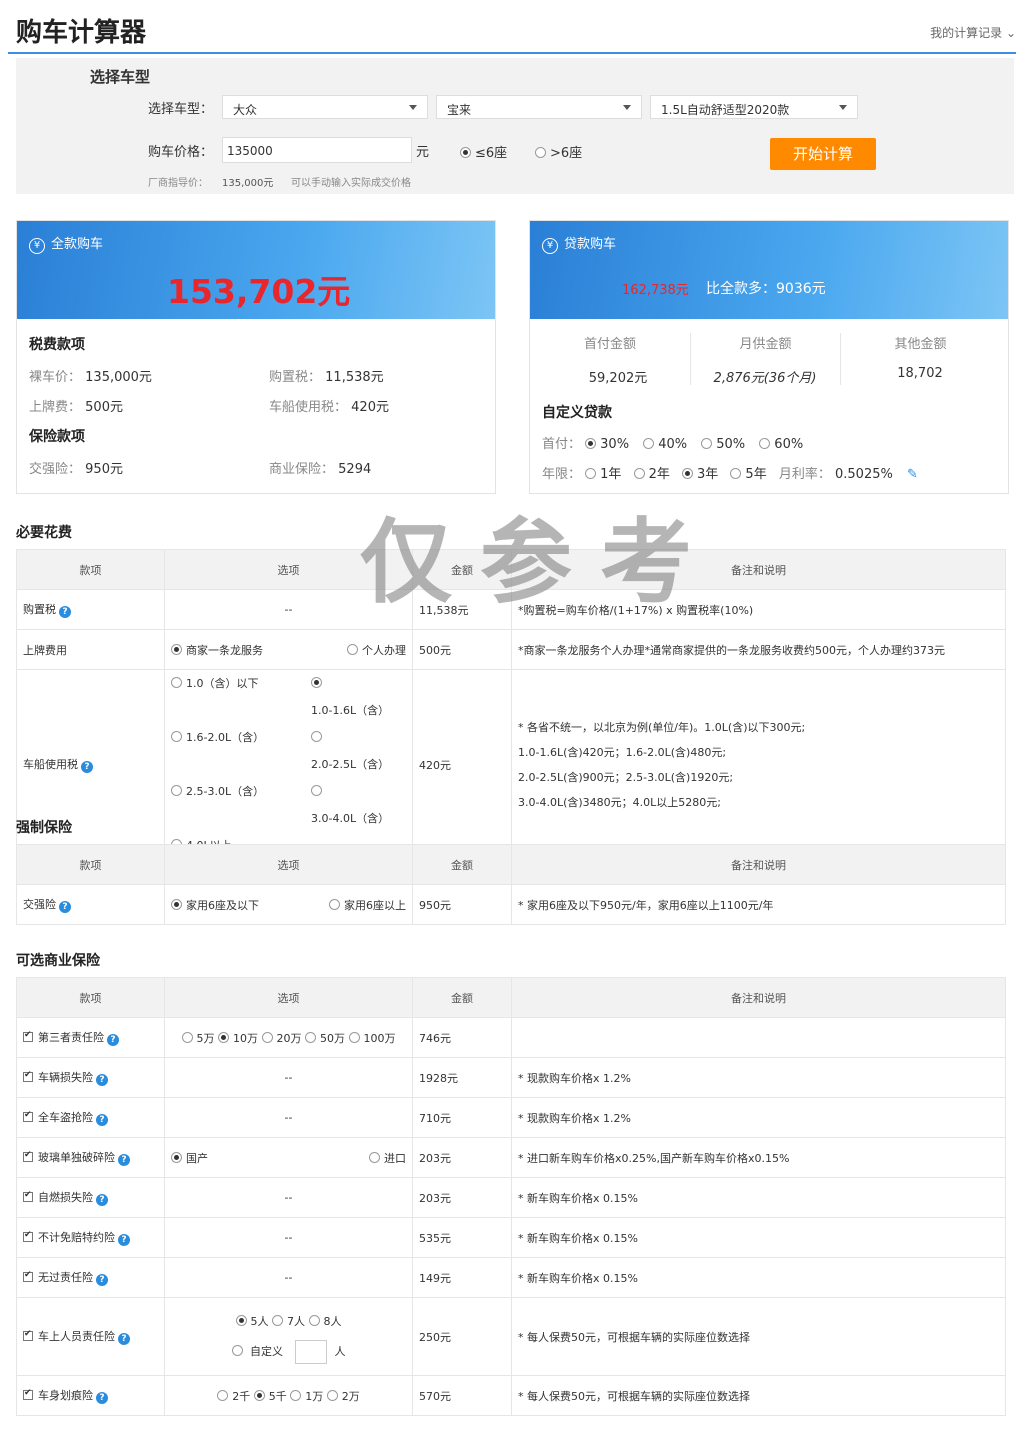 Image resolution: width=1024 pixels, height=1452 pixels. I want to click on option-radio: 7人, so click(288, 1321).